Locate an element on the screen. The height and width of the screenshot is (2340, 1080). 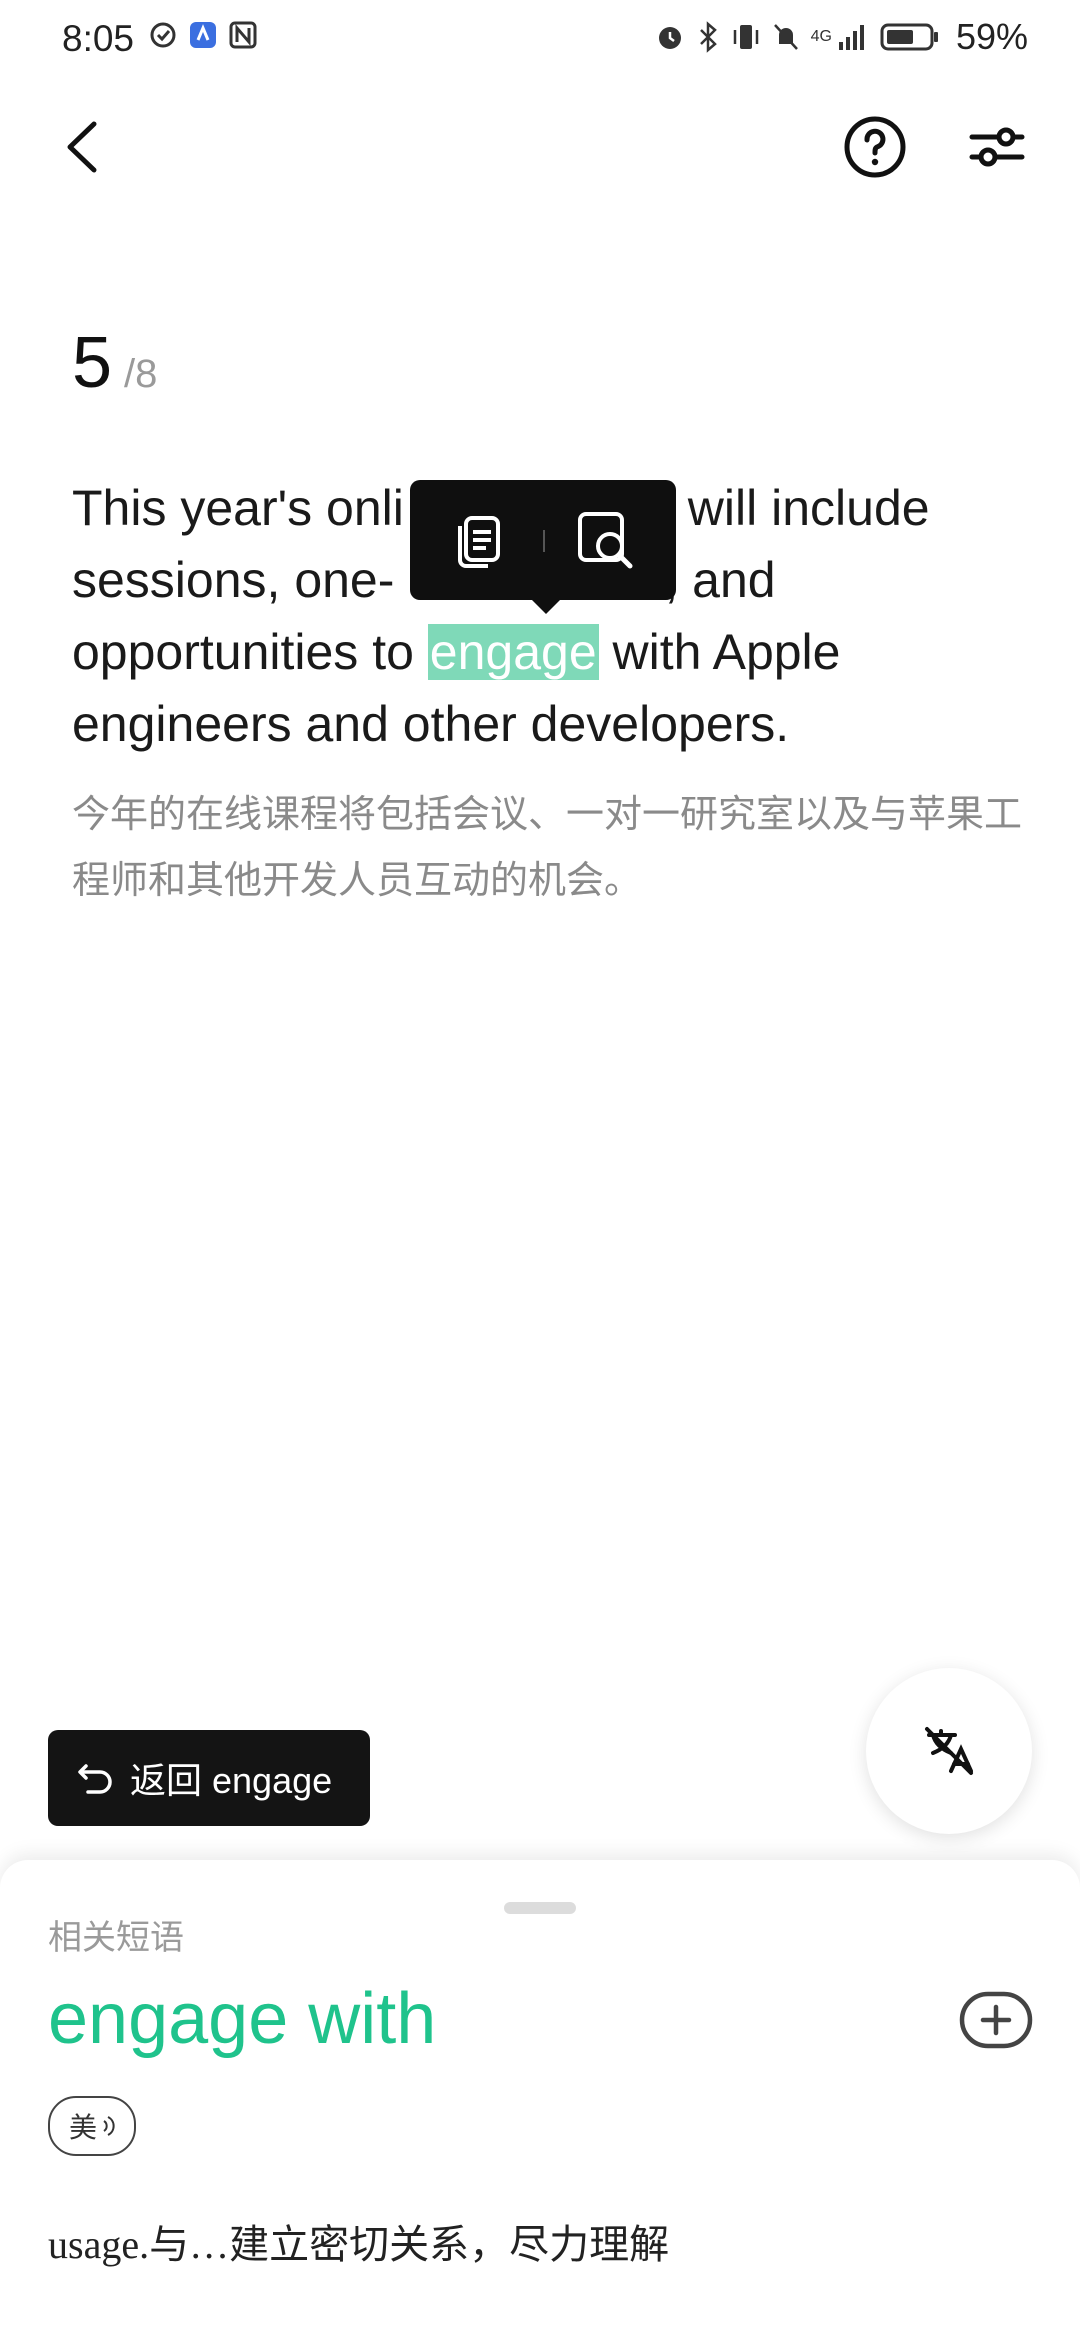
sentence-text: sessions, one- is located at coordinates (233, 580).